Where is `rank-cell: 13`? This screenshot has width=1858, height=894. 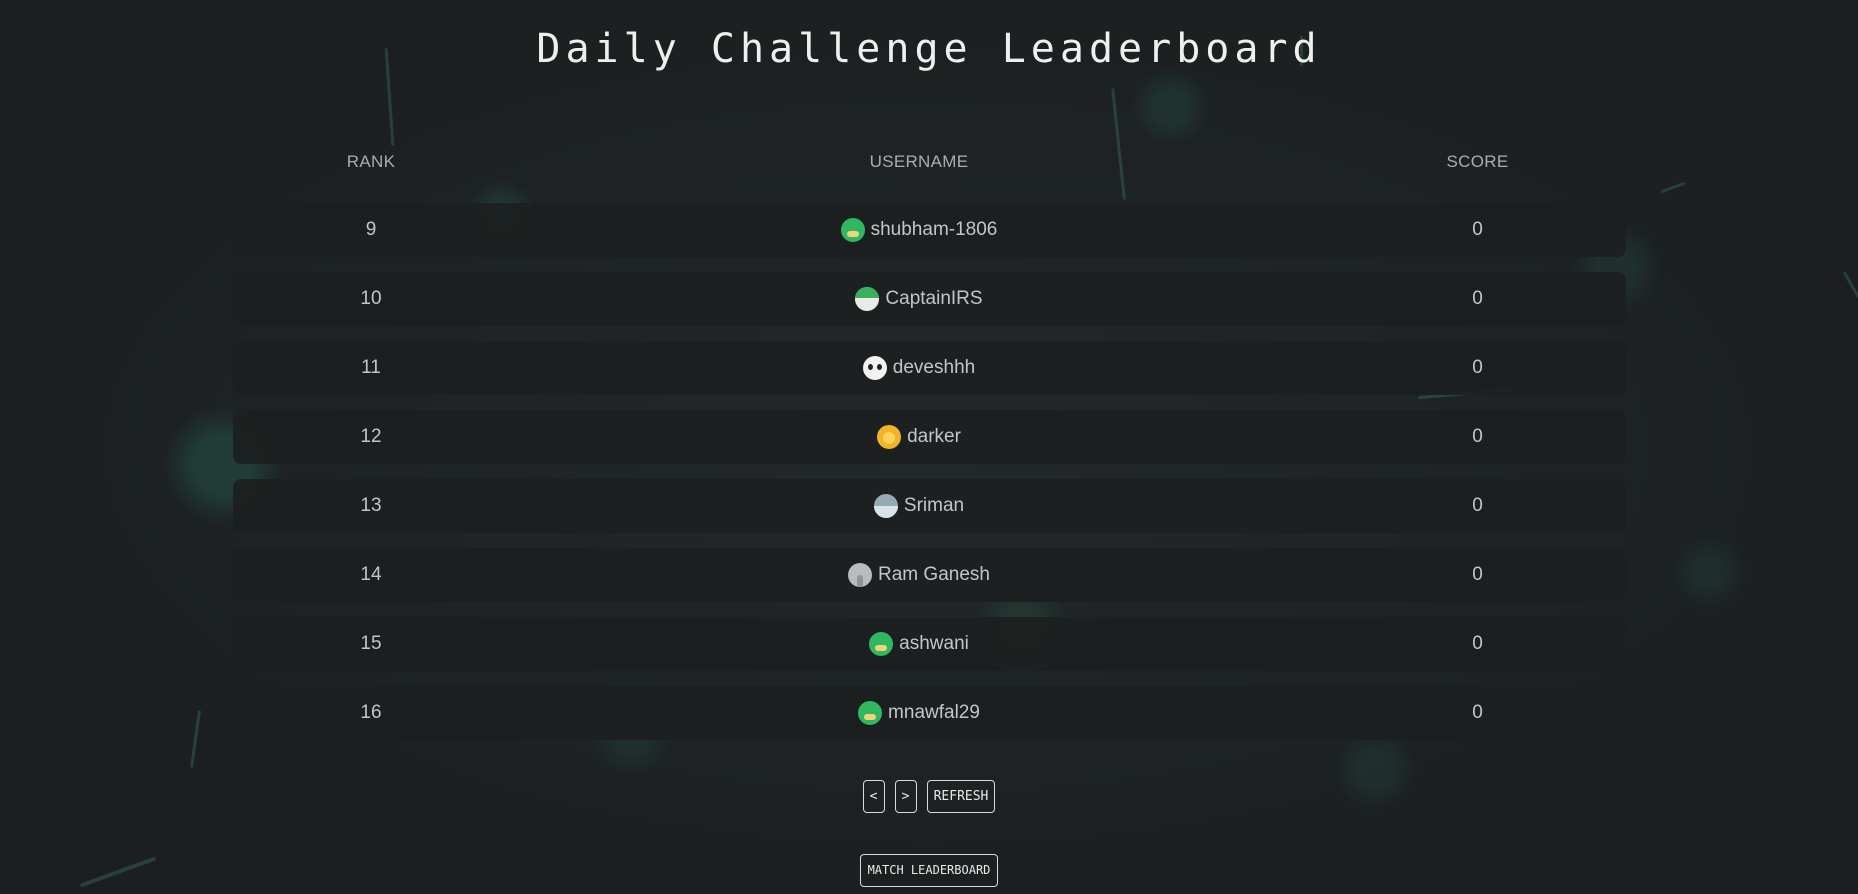 rank-cell: 13 is located at coordinates (371, 505).